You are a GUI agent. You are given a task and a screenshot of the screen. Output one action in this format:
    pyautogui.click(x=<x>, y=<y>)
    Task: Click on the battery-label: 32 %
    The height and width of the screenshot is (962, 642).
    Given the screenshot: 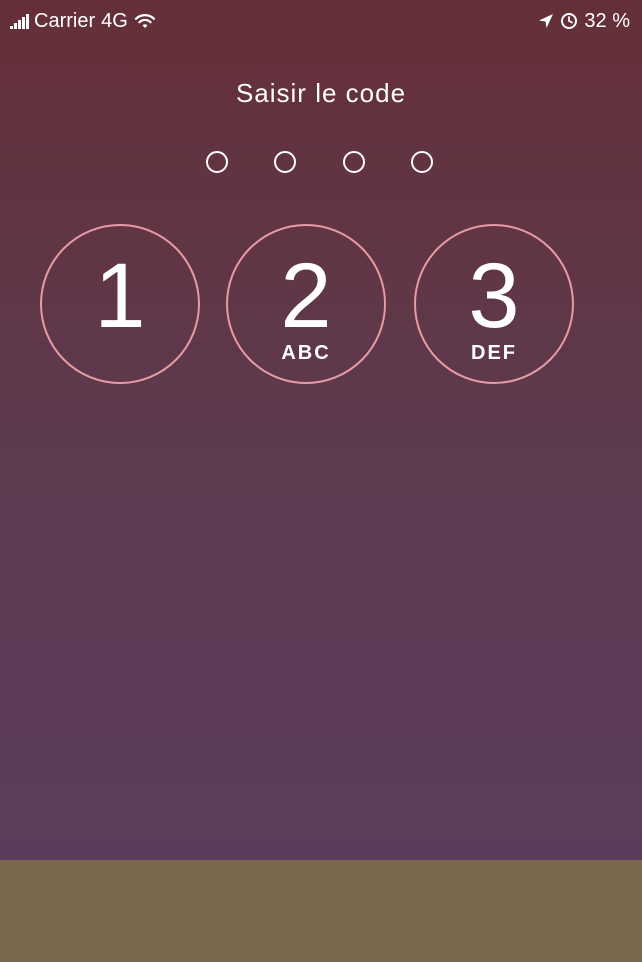 What is the action you would take?
    pyautogui.click(x=607, y=20)
    